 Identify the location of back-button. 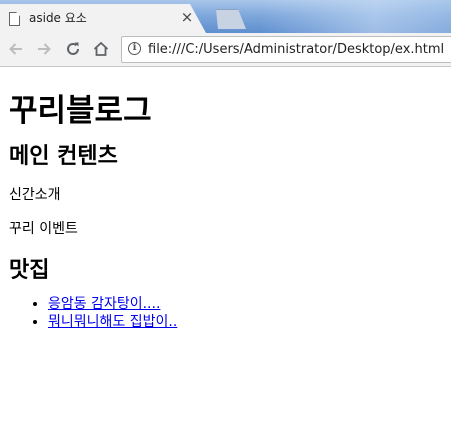
(16, 49).